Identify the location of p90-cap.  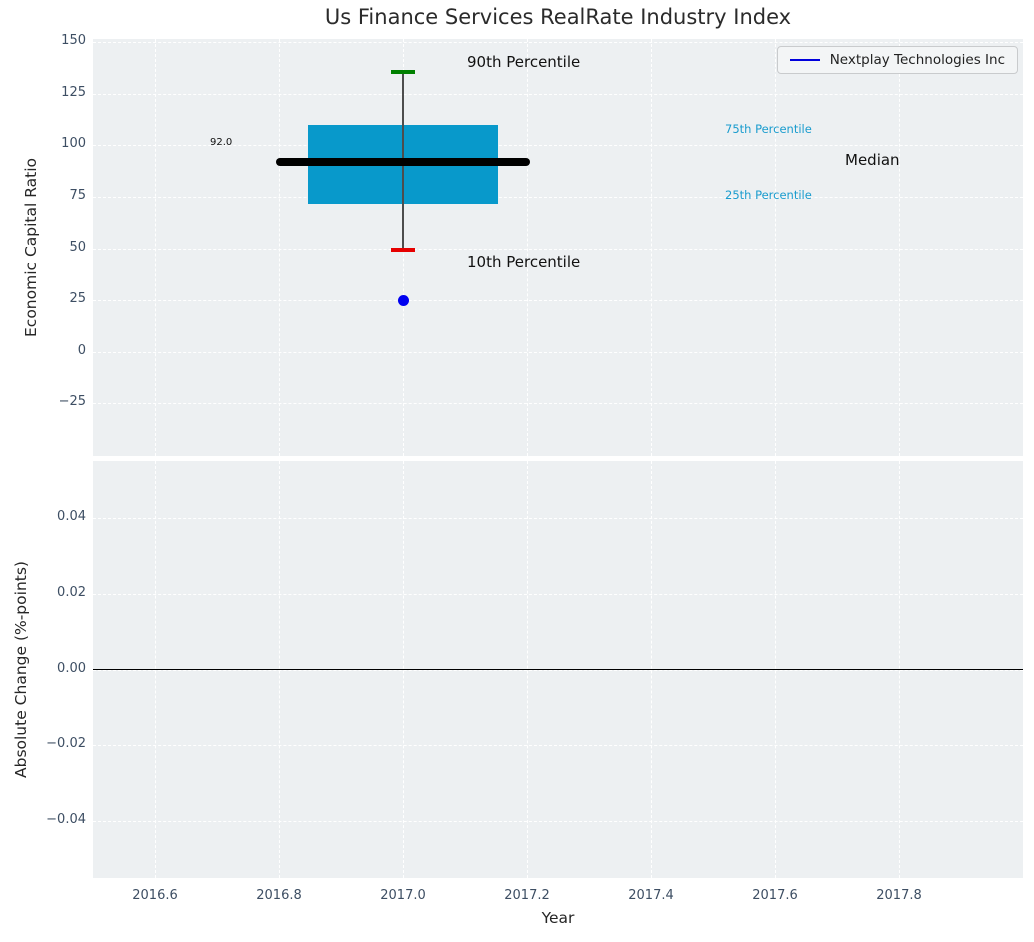
(403, 72).